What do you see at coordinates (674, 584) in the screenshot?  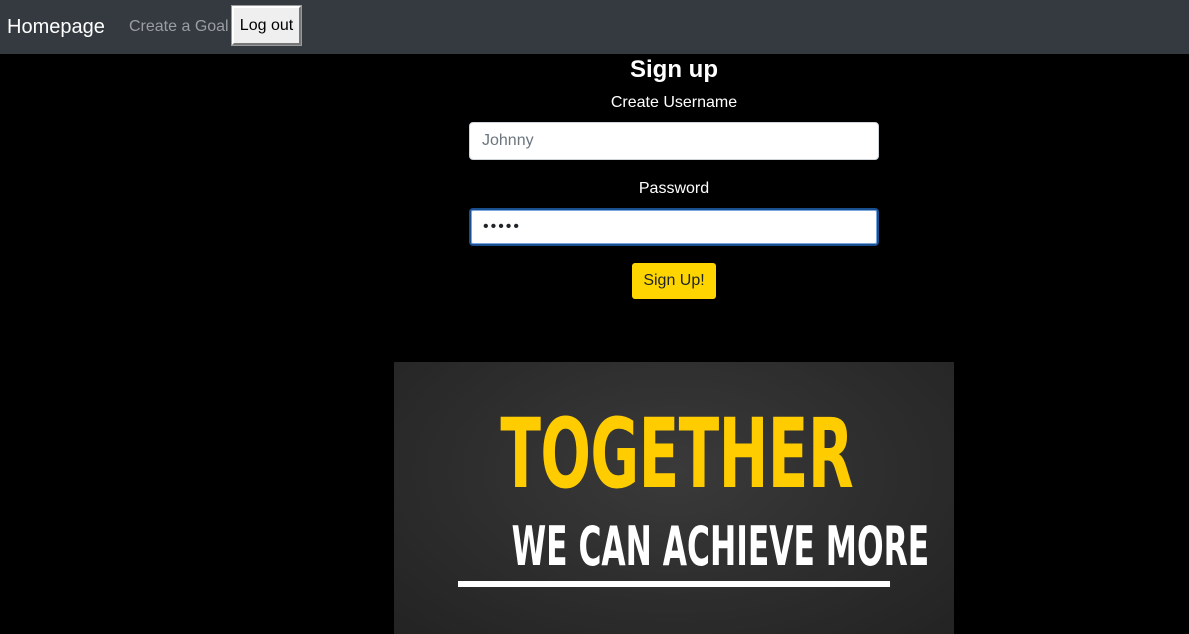 I see `poster-underline` at bounding box center [674, 584].